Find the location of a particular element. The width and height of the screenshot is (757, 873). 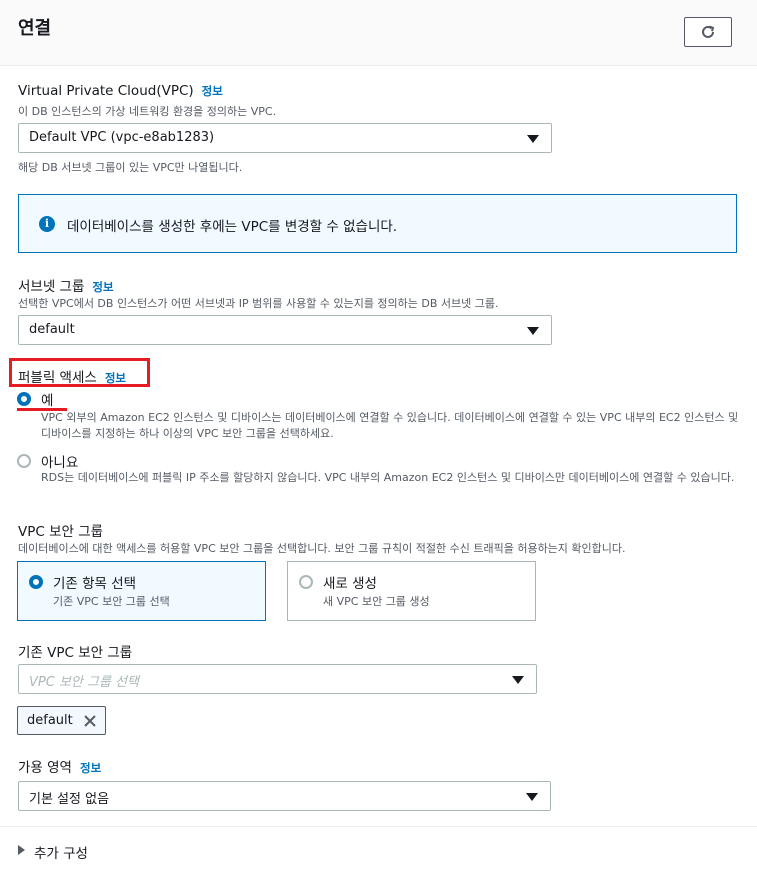

tile-choose-existing-description: 기존 VPC 보안 그룹 선택 is located at coordinates (111, 601).